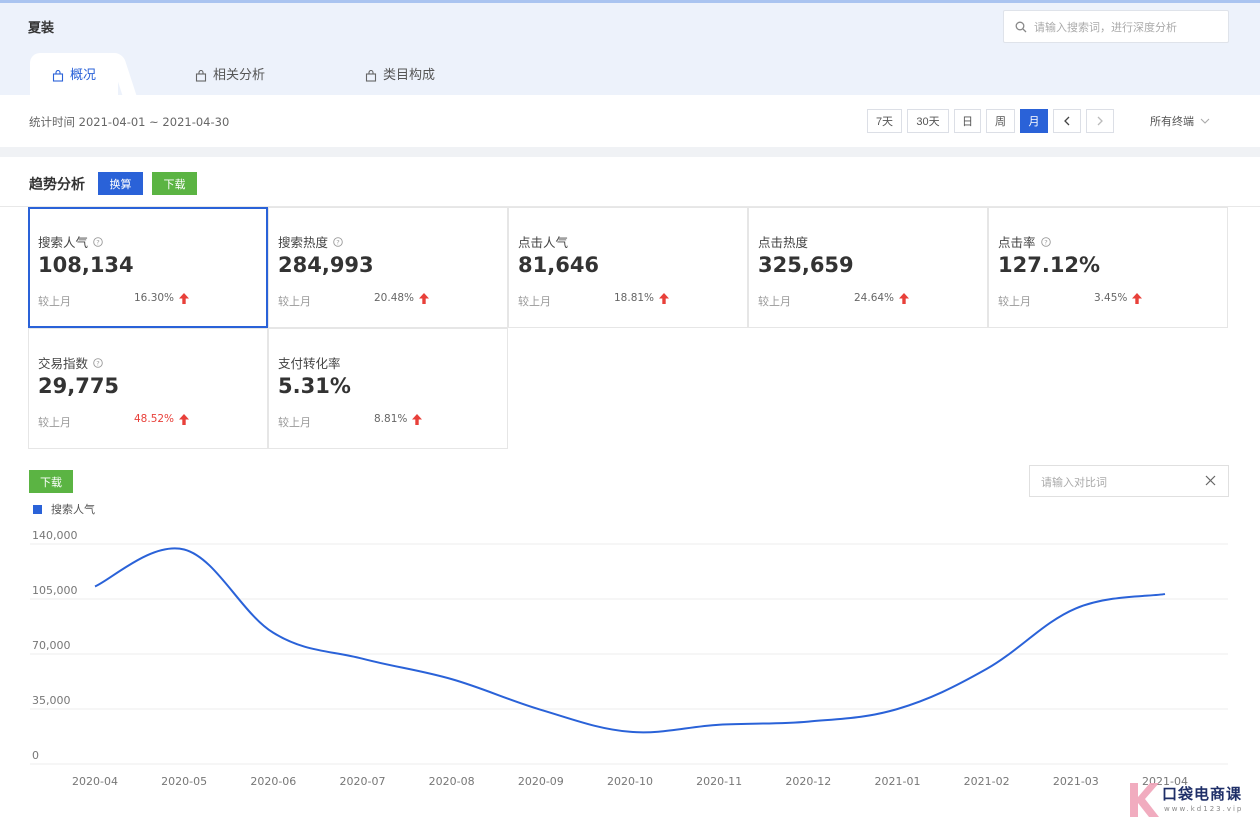  I want to click on chevron-left-icon, so click(1067, 121).